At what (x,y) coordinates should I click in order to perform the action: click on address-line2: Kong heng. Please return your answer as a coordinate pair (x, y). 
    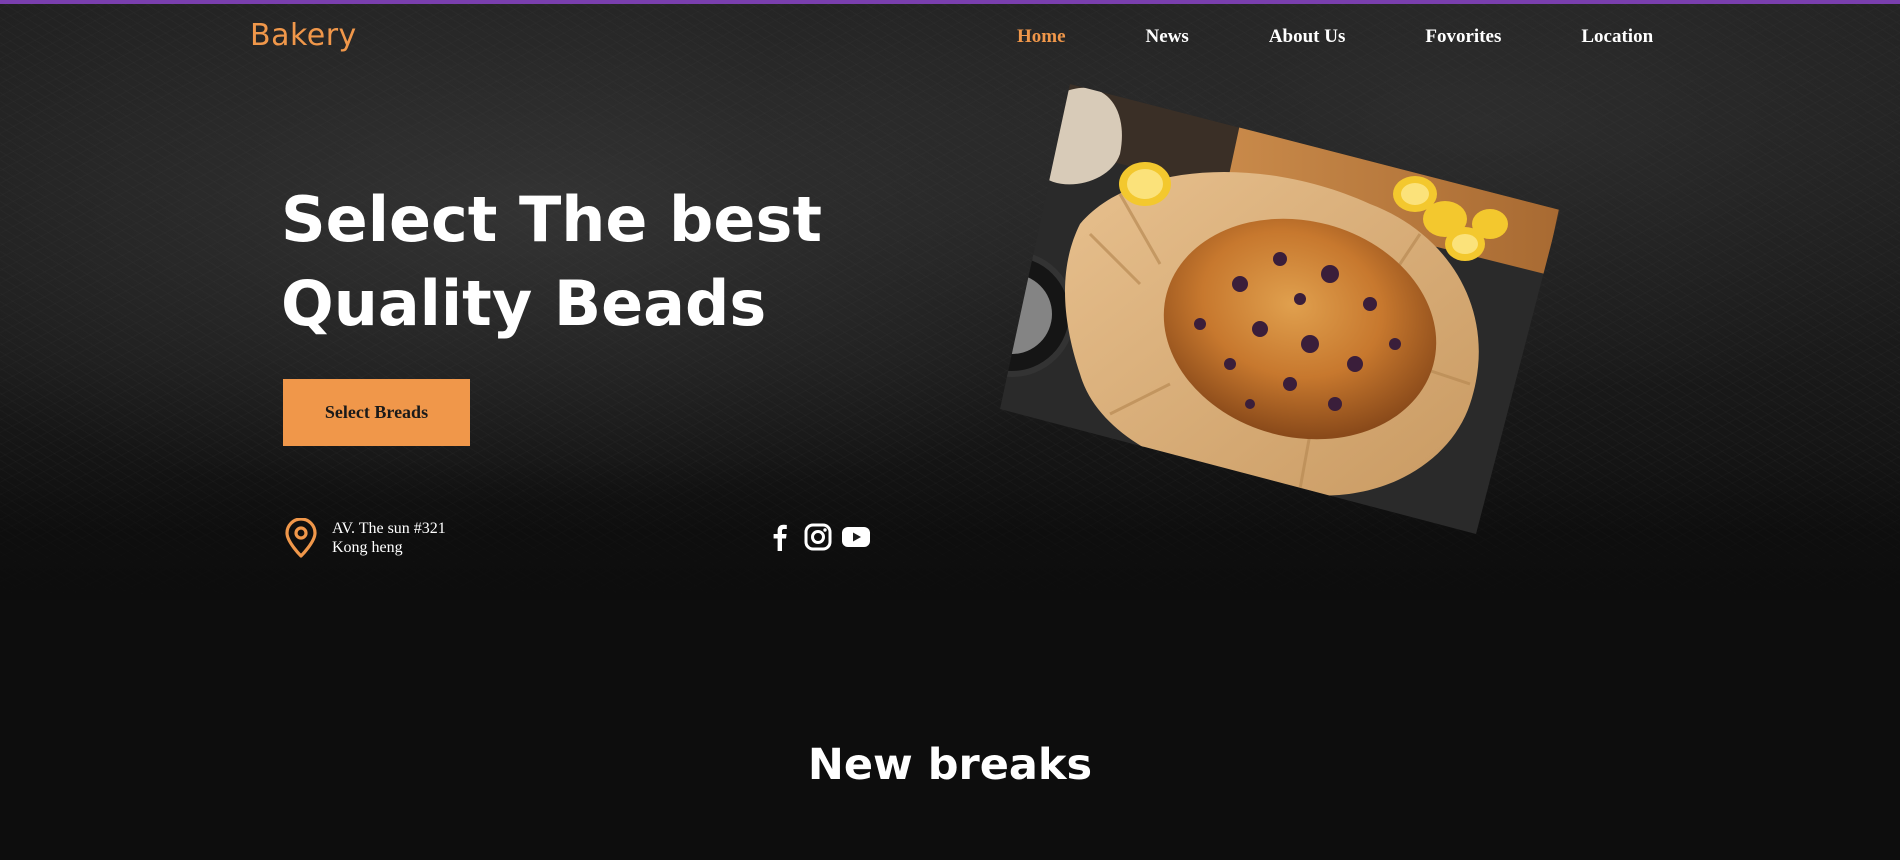
    Looking at the image, I should click on (367, 547).